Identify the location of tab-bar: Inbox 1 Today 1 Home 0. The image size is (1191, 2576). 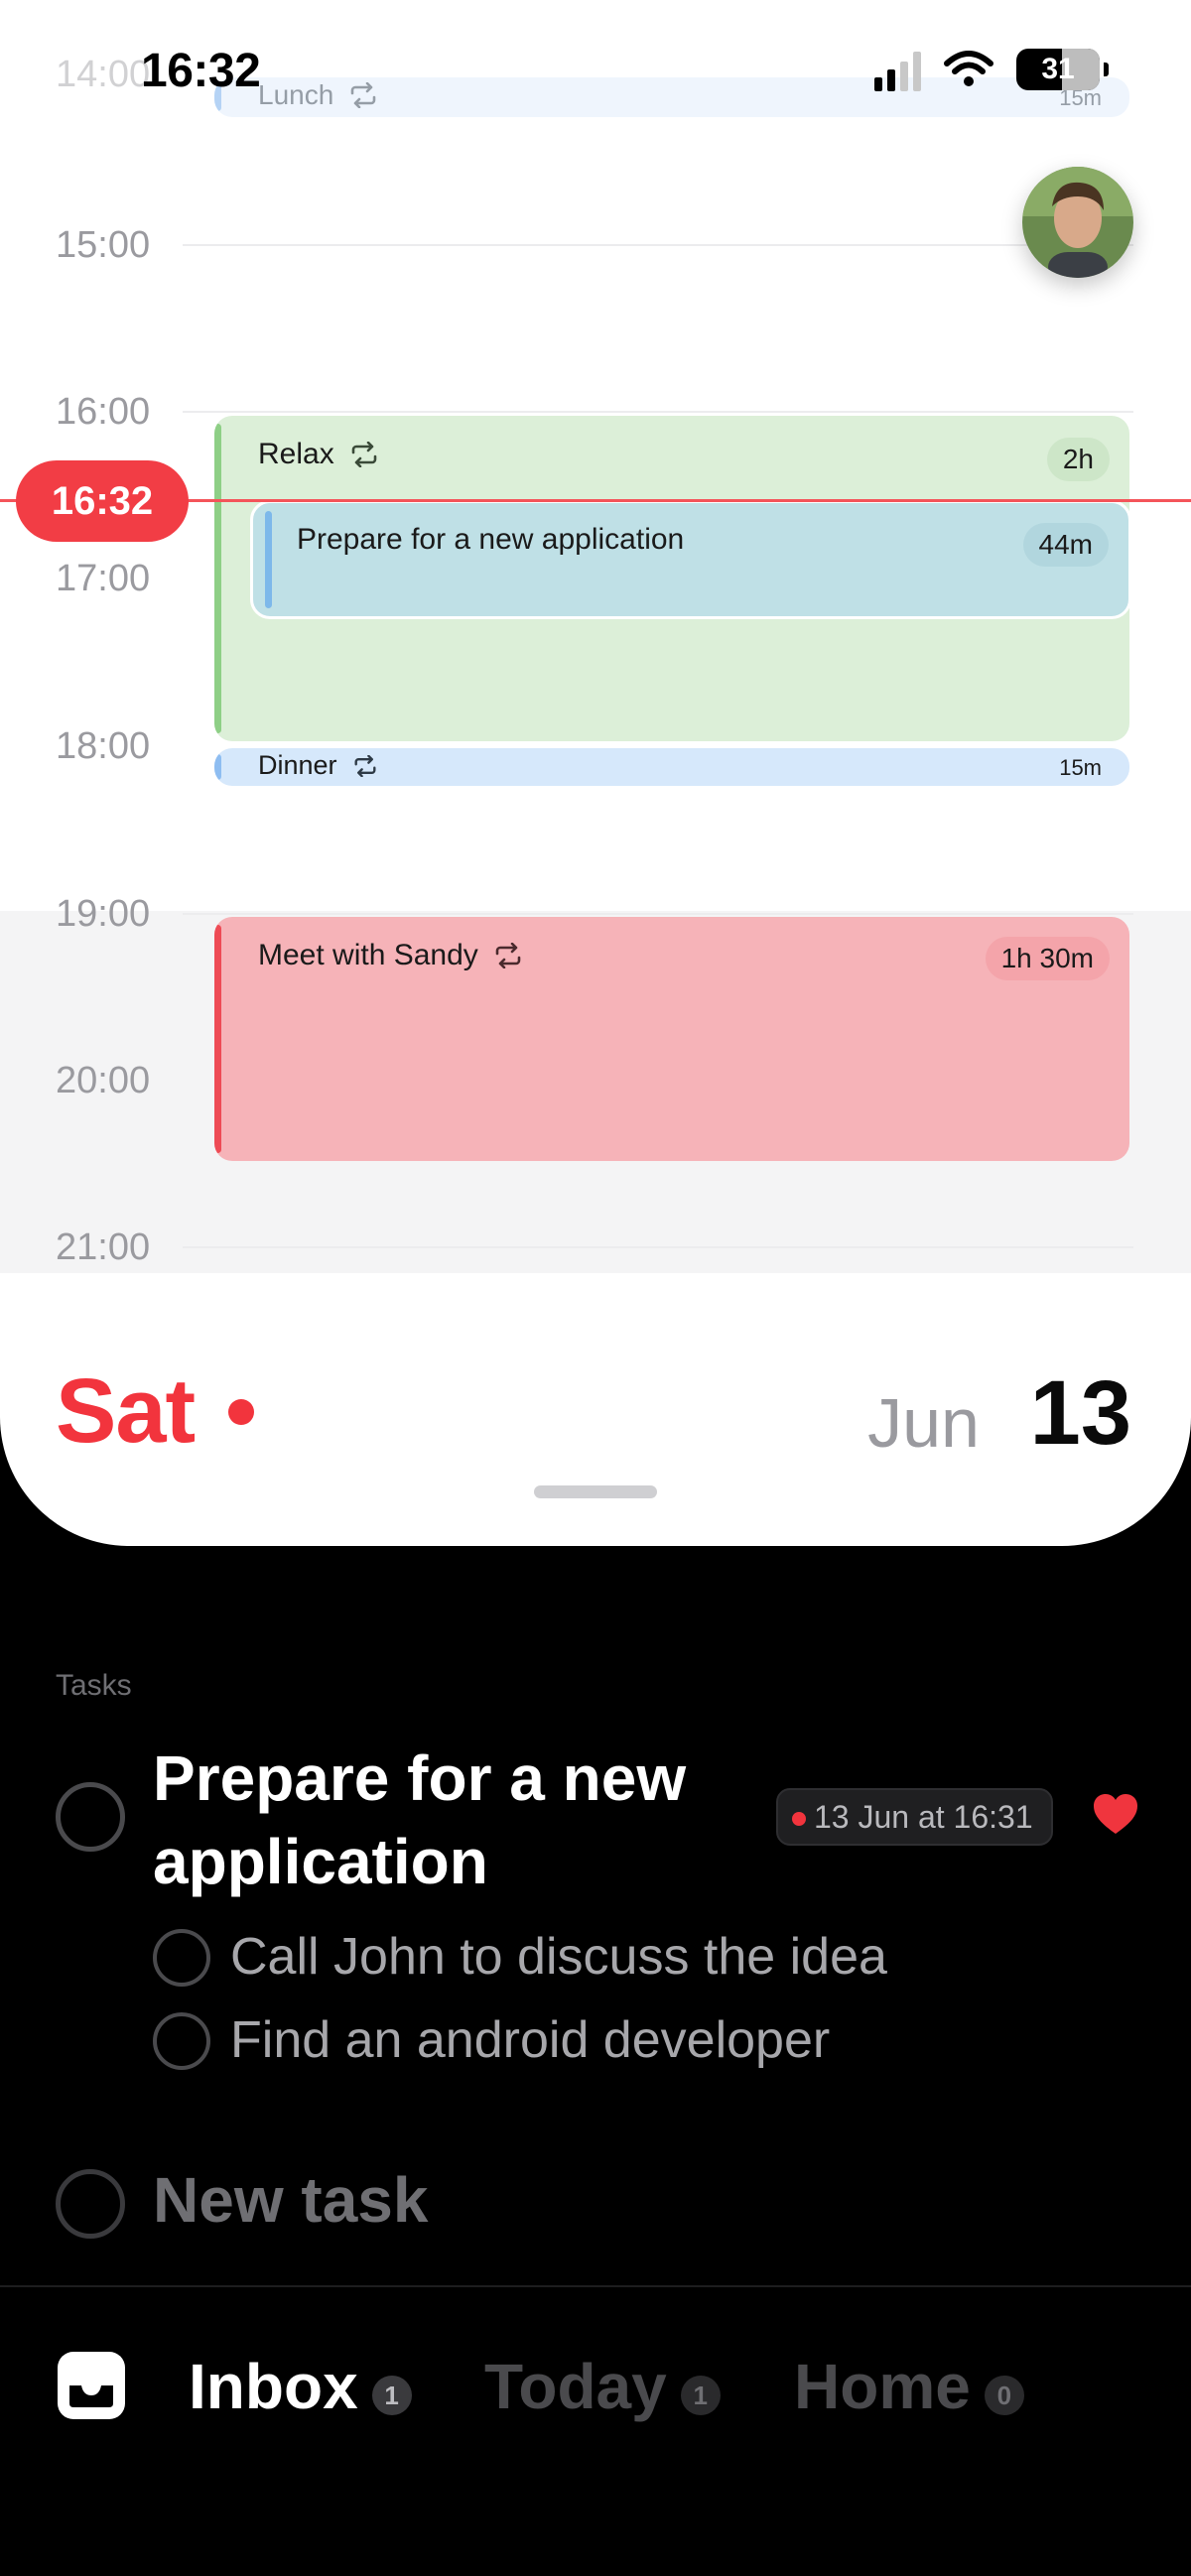
(595, 2387).